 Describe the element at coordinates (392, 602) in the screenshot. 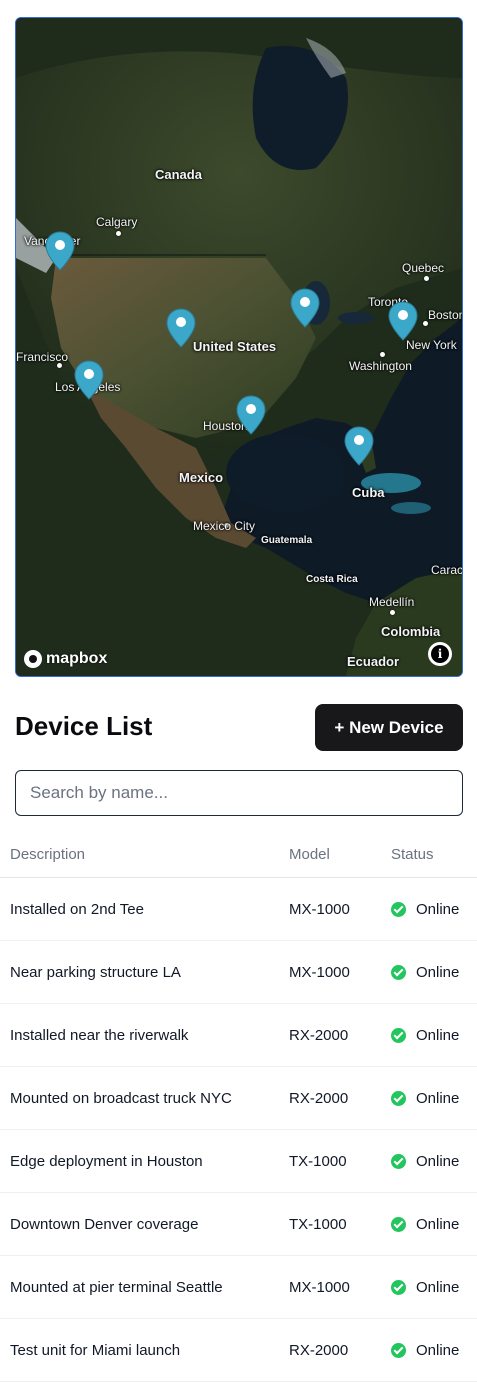

I see `map-label-medellin: Medellín` at that location.